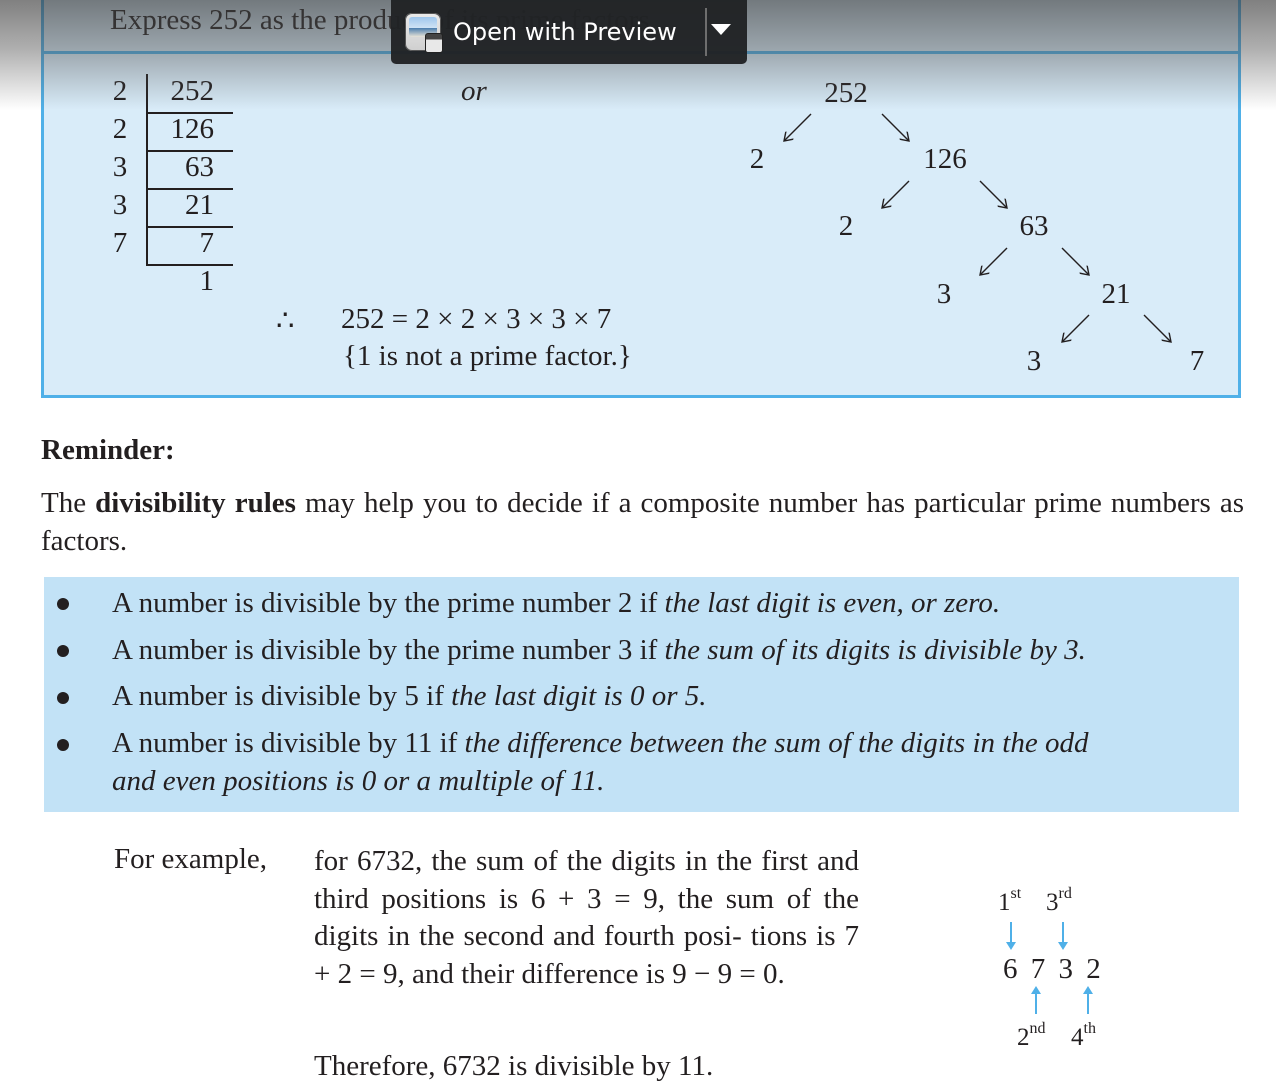 This screenshot has height=1088, width=1276. I want to click on example-digits: 6 7 3 2, so click(1053, 969).